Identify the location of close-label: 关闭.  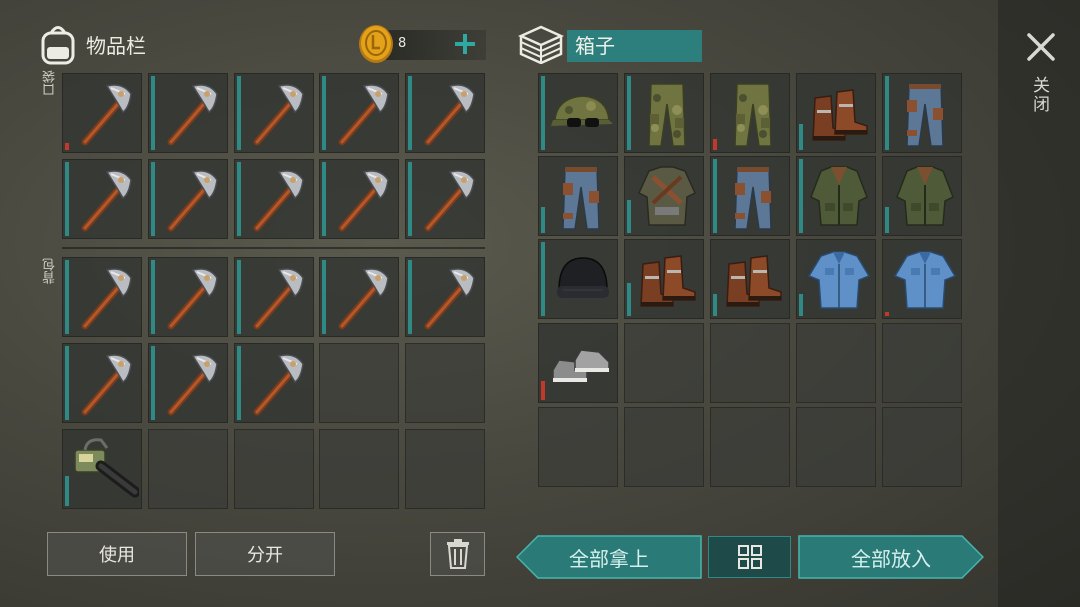
(1040, 95).